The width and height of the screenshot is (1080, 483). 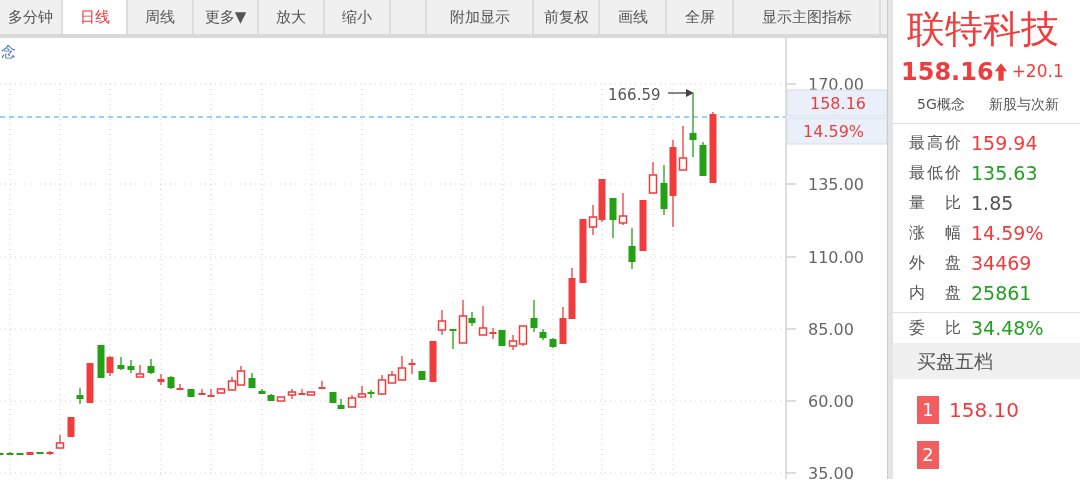 I want to click on bid-price: 158.10, so click(x=983, y=410).